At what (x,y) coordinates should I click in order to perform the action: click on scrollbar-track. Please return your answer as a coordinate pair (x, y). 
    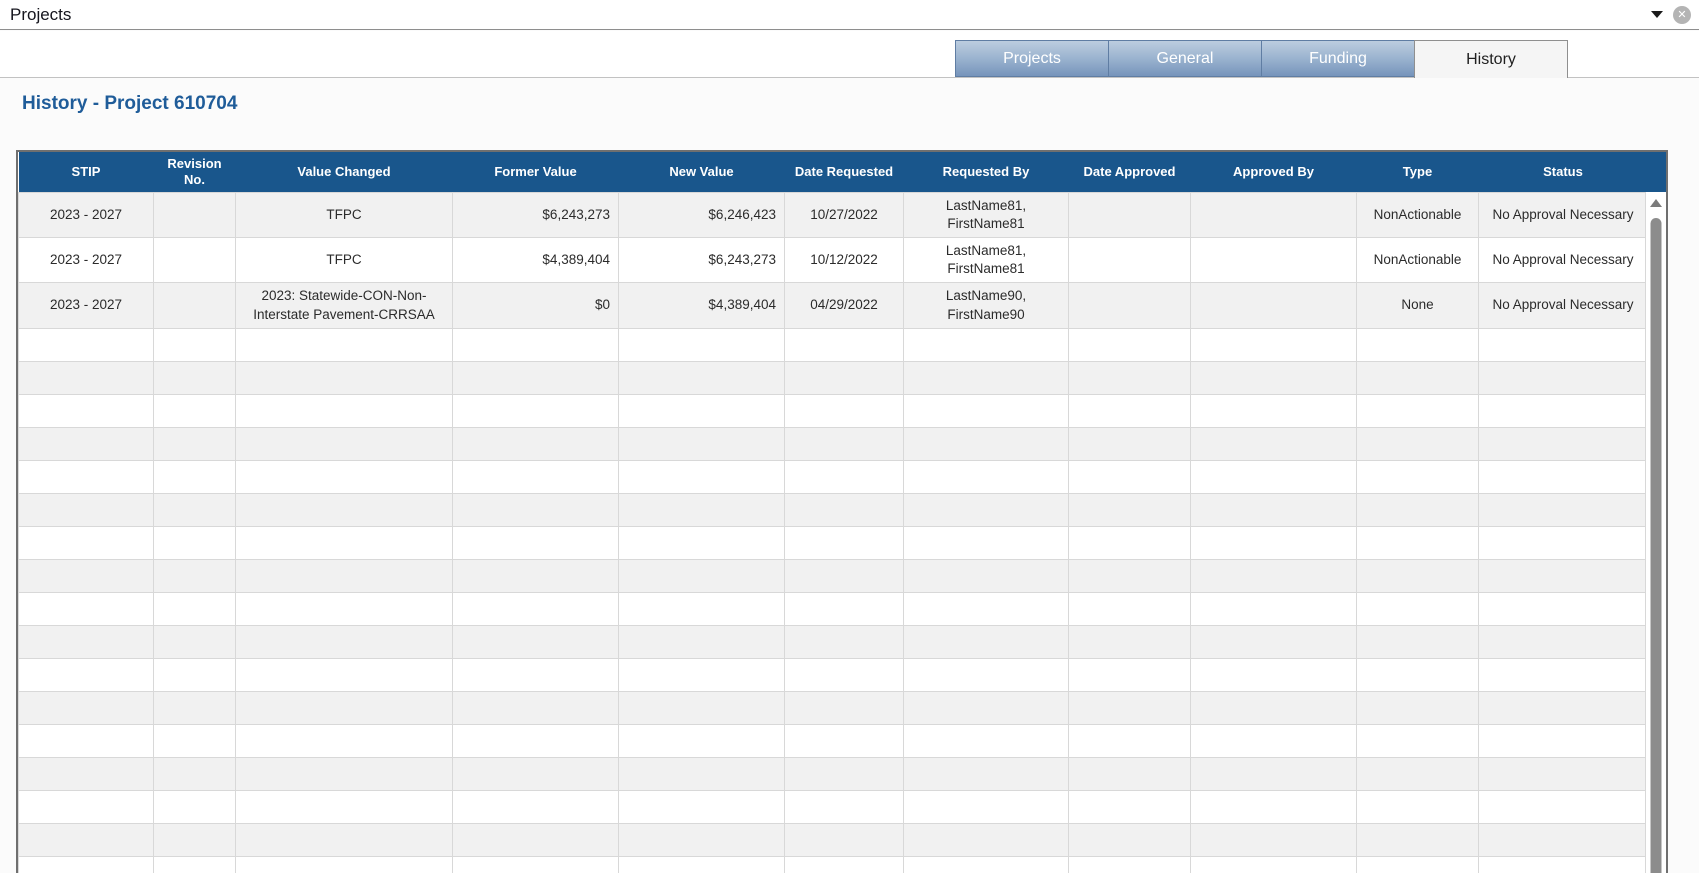
    Looking at the image, I should click on (1655, 532).